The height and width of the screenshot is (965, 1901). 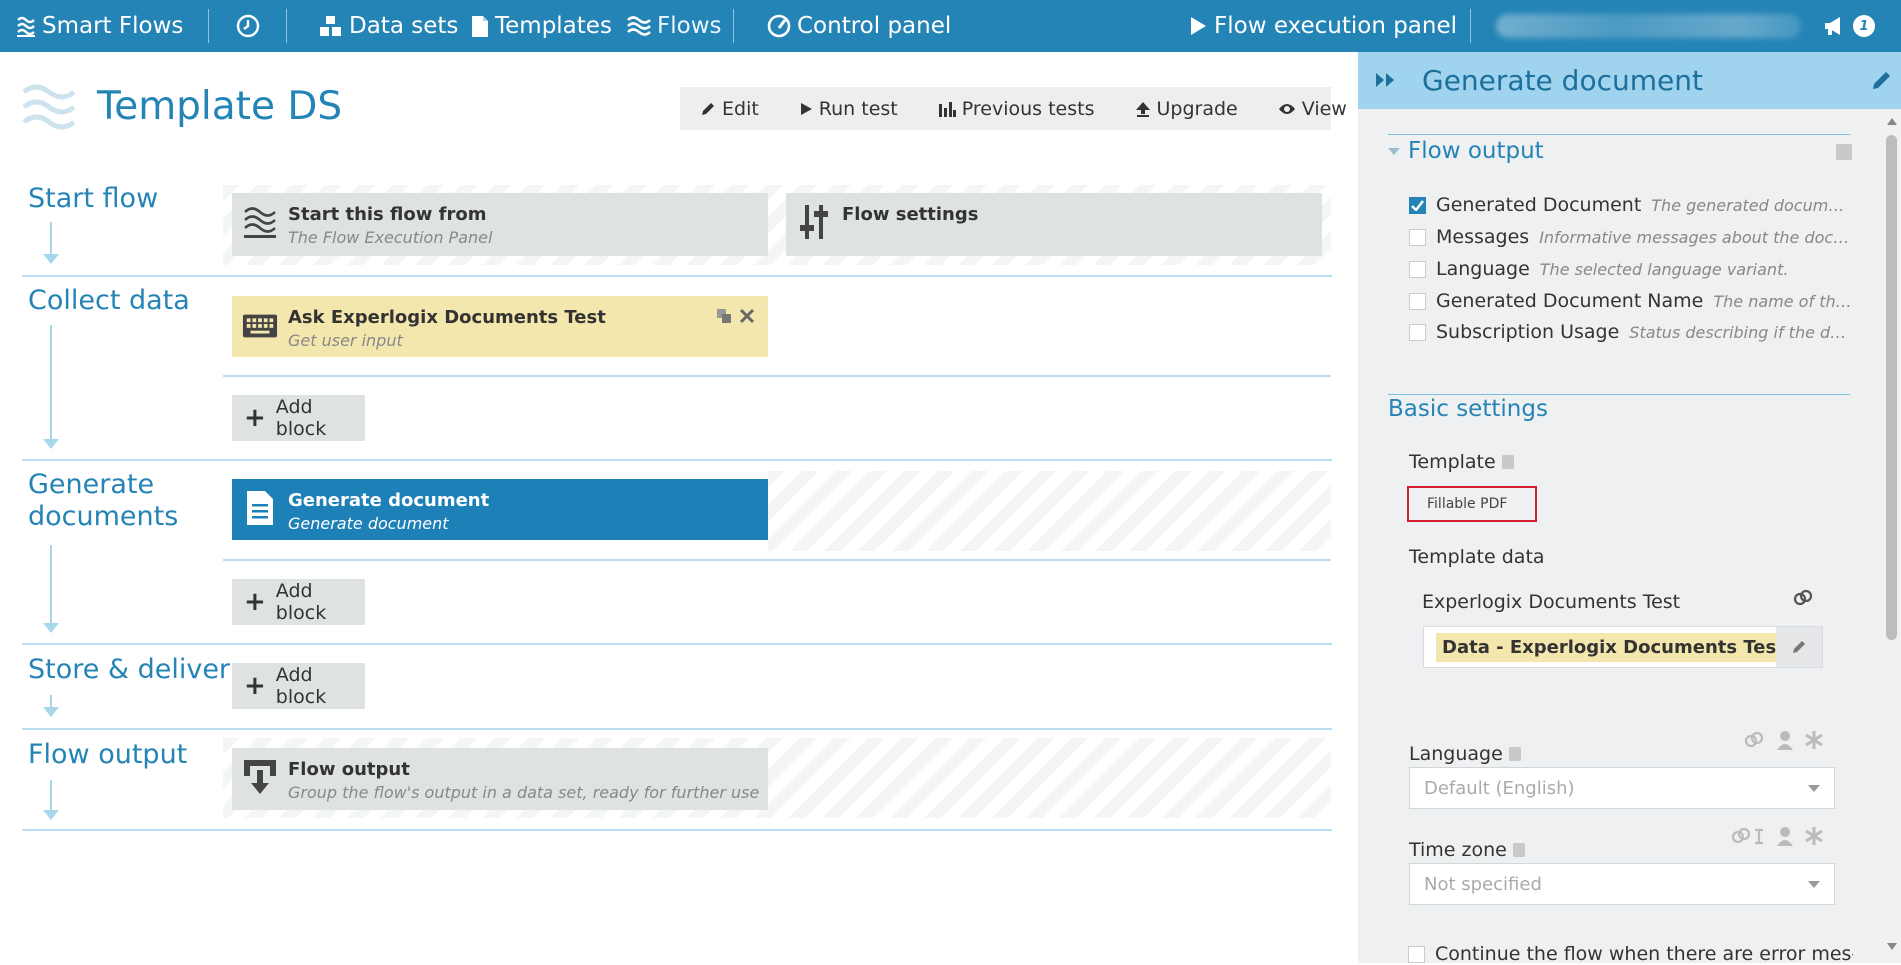 I want to click on check-icon, so click(x=1417, y=205).